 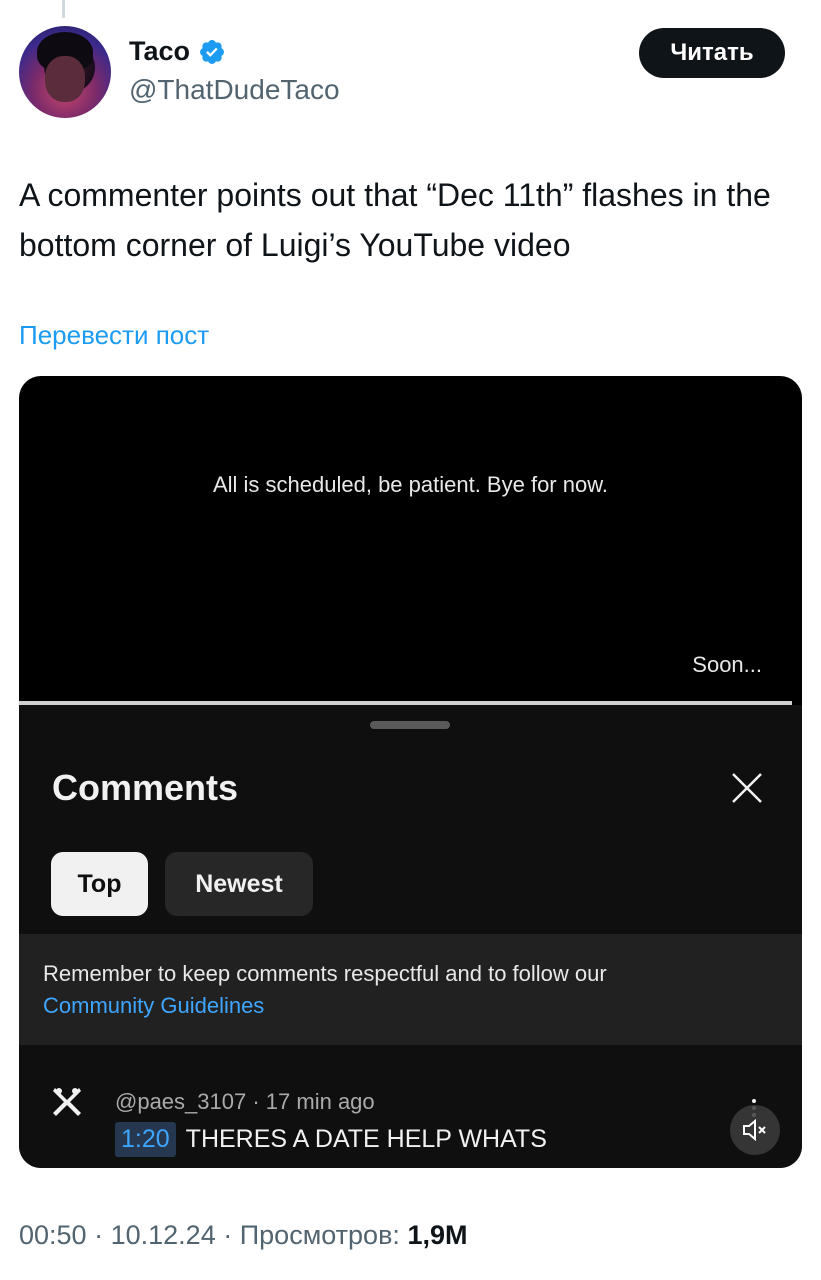 I want to click on author-handle: @ThatDudeTaco, so click(x=234, y=90).